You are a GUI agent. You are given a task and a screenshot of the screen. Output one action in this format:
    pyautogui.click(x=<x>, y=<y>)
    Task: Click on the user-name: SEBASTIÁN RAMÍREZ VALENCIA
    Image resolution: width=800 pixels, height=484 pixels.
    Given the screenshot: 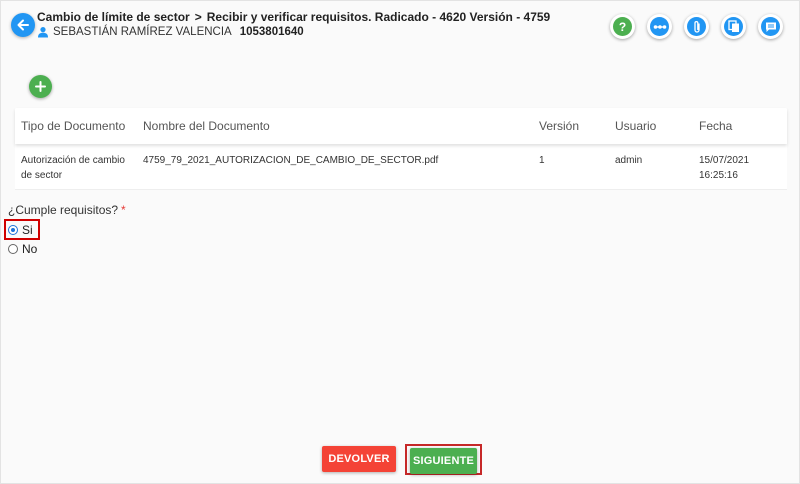 What is the action you would take?
    pyautogui.click(x=142, y=32)
    